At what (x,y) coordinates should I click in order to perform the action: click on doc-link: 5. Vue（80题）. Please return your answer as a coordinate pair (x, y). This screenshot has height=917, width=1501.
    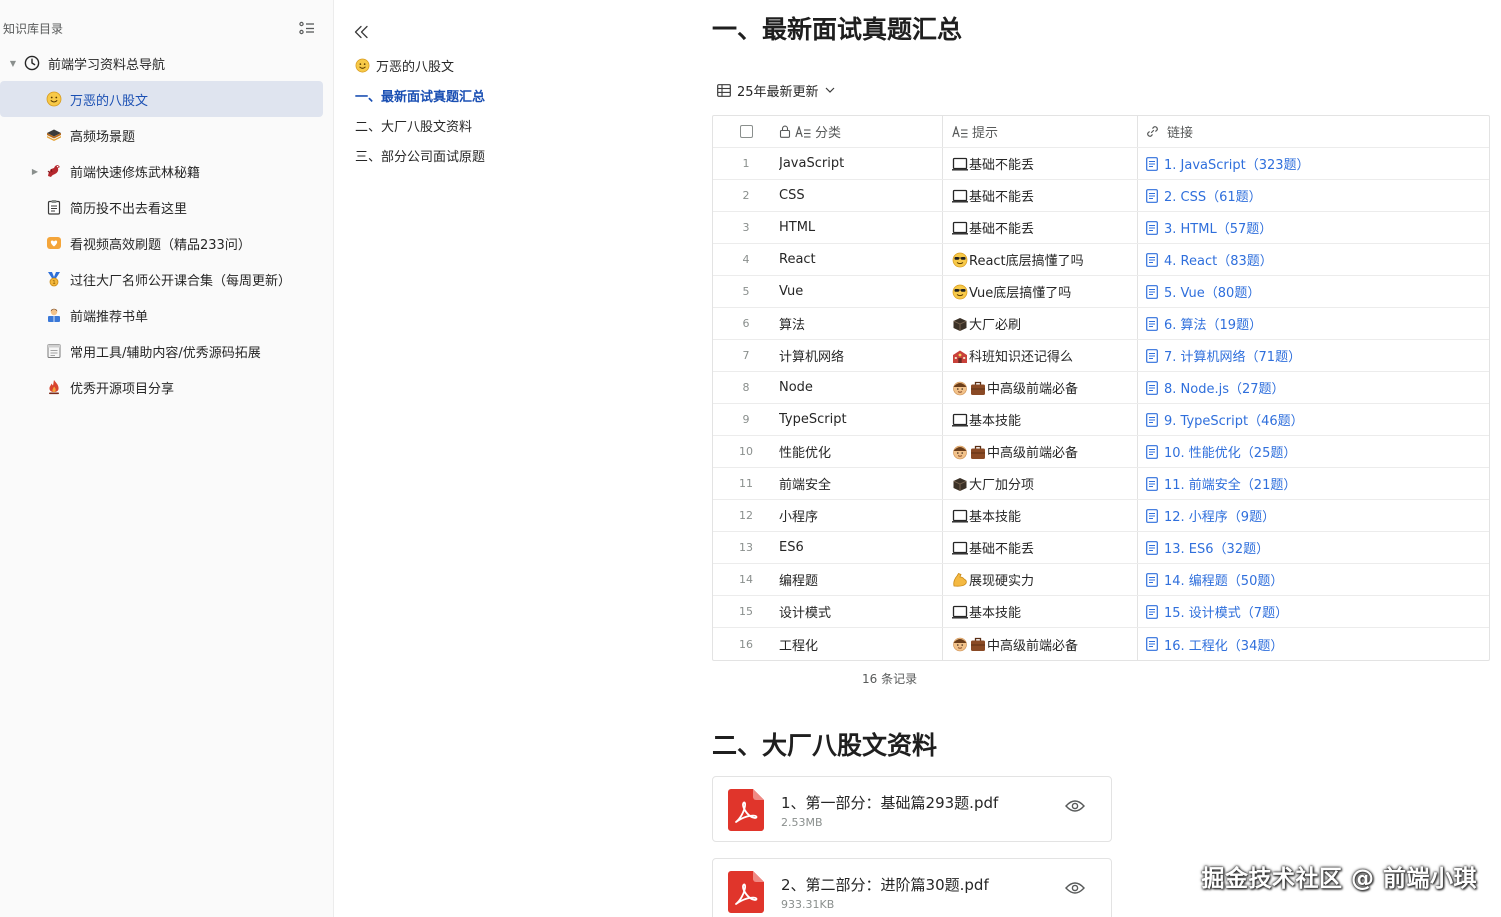
    Looking at the image, I should click on (1212, 291).